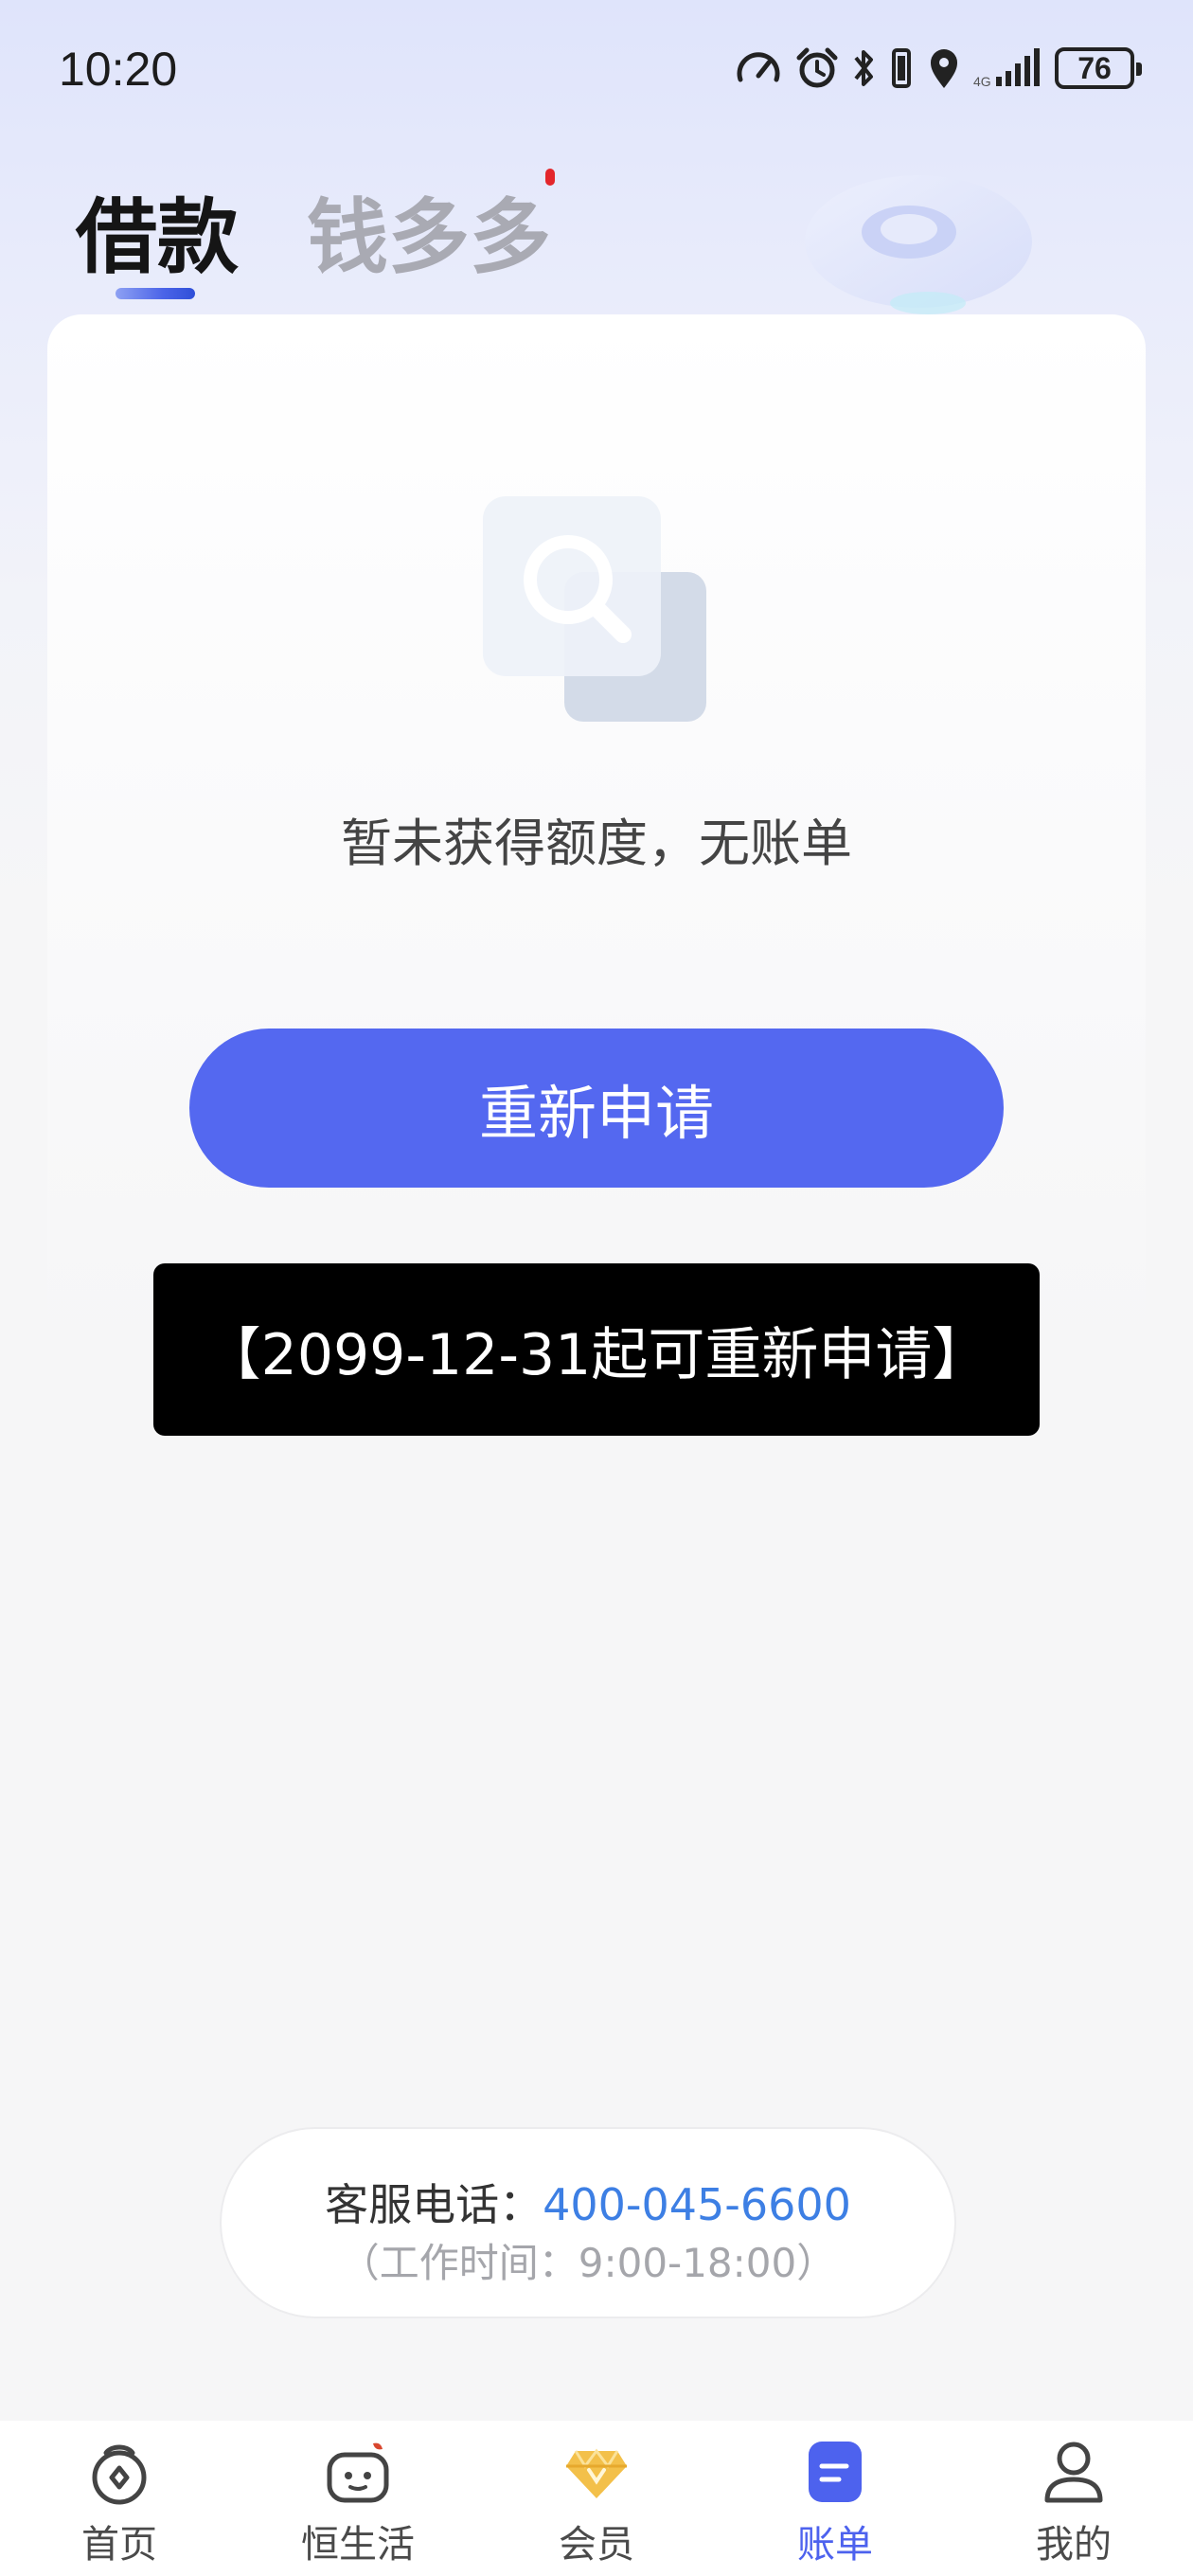  I want to click on nav-item-profile: 我的, so click(1073, 2498).